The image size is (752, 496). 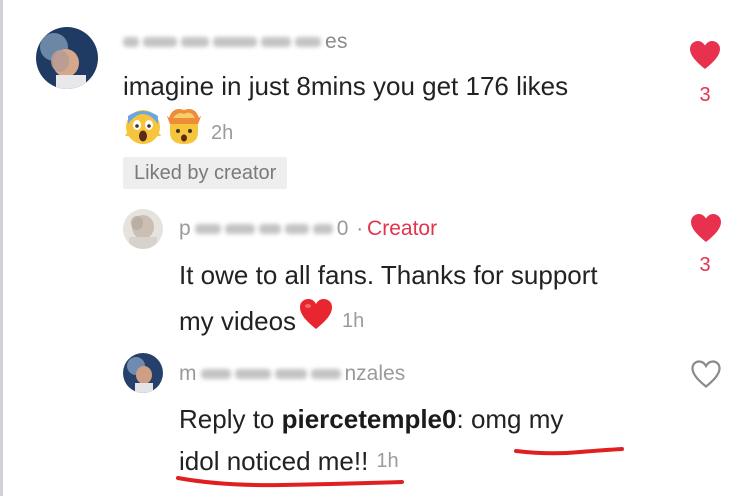 I want to click on like-heart-outline-icon, so click(x=706, y=376).